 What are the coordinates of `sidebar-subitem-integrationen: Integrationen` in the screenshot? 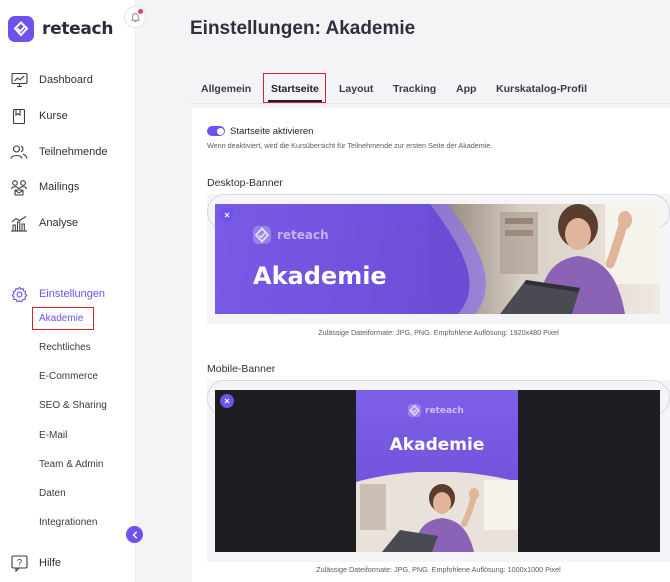 It's located at (68, 522).